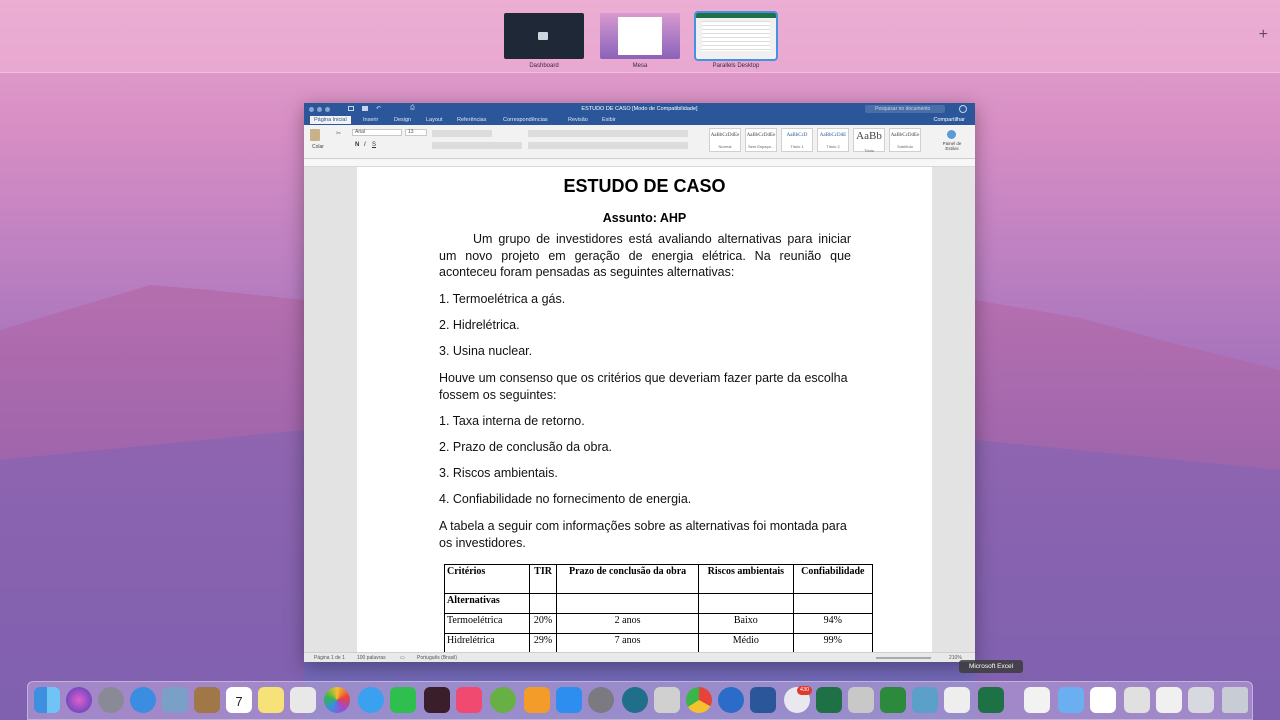  What do you see at coordinates (402, 120) in the screenshot?
I see `tab-design: Design` at bounding box center [402, 120].